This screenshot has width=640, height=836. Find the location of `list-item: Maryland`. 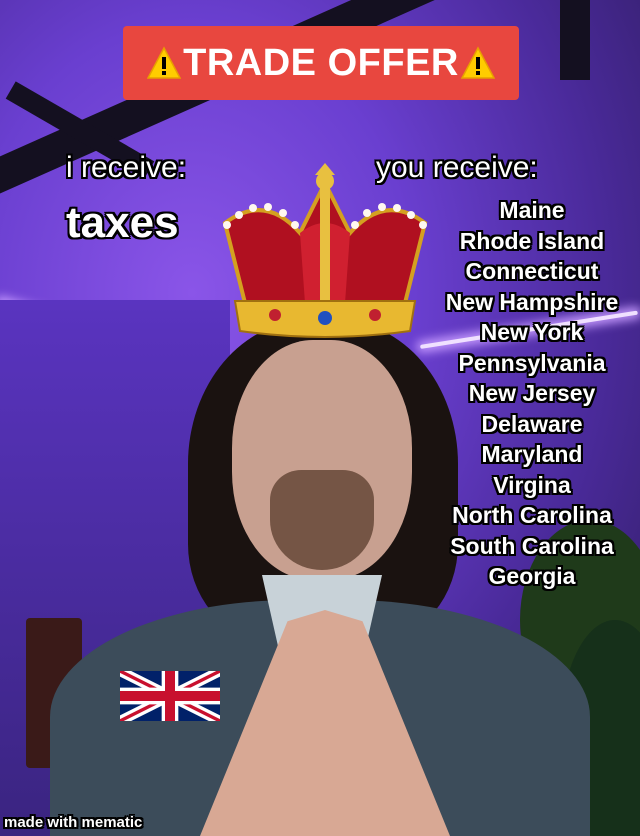

list-item: Maryland is located at coordinates (532, 454).